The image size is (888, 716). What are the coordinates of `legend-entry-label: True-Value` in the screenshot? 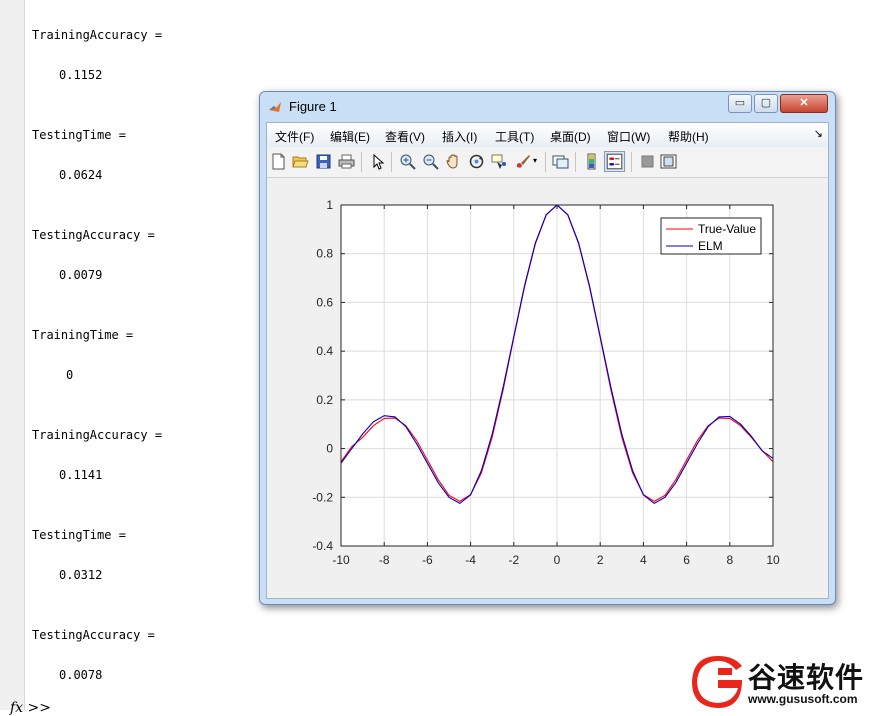 It's located at (727, 229).